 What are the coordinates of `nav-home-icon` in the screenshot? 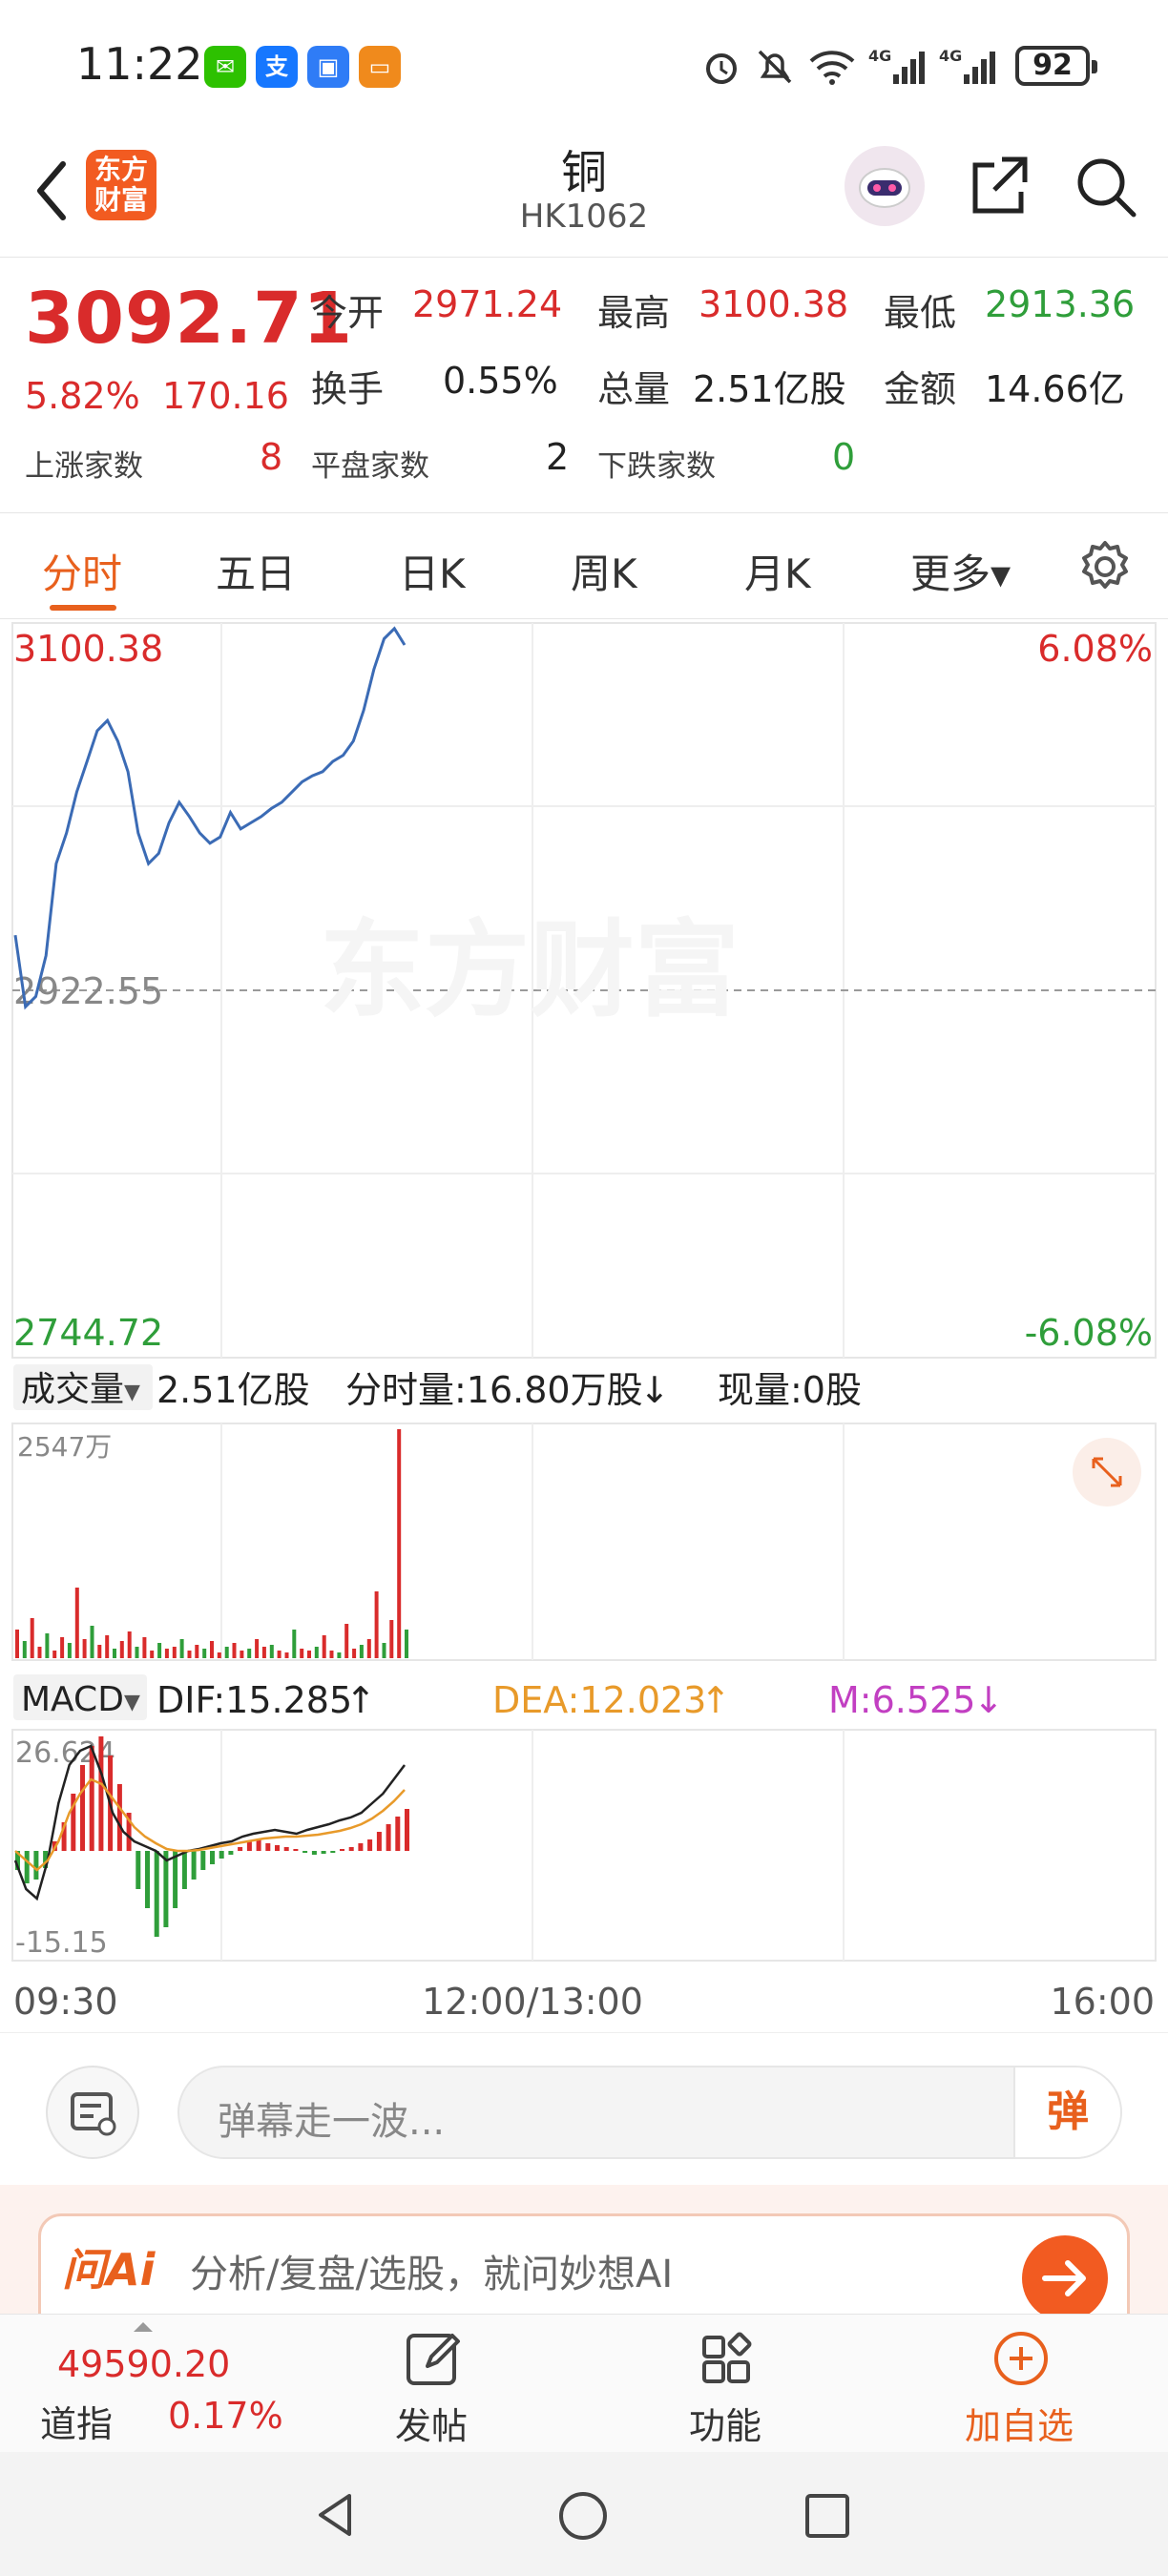 It's located at (583, 2516).